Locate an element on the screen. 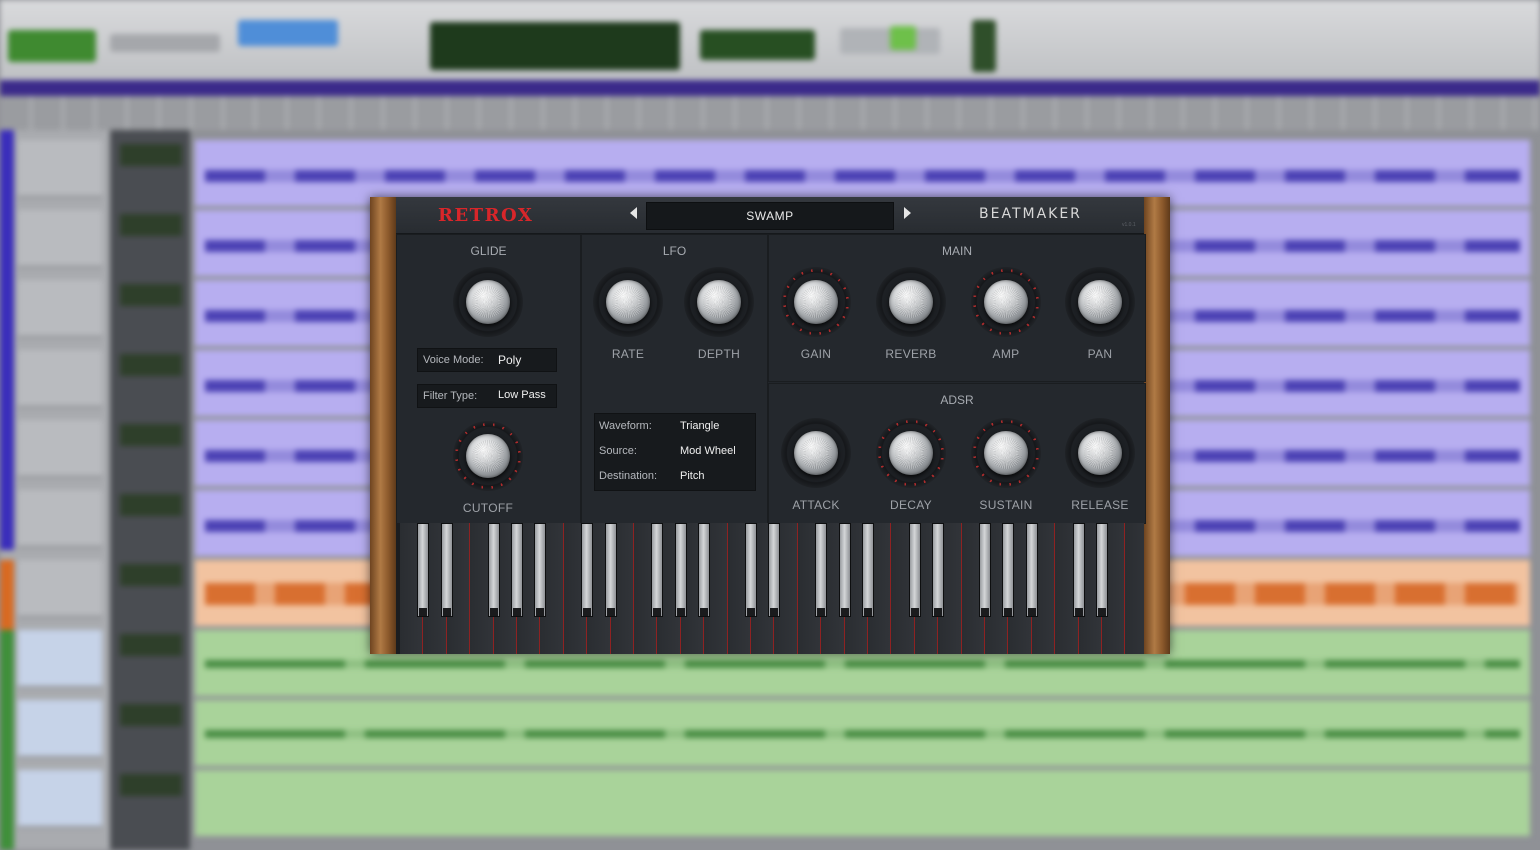  depth-knob-group: DEPTH is located at coordinates (719, 314).